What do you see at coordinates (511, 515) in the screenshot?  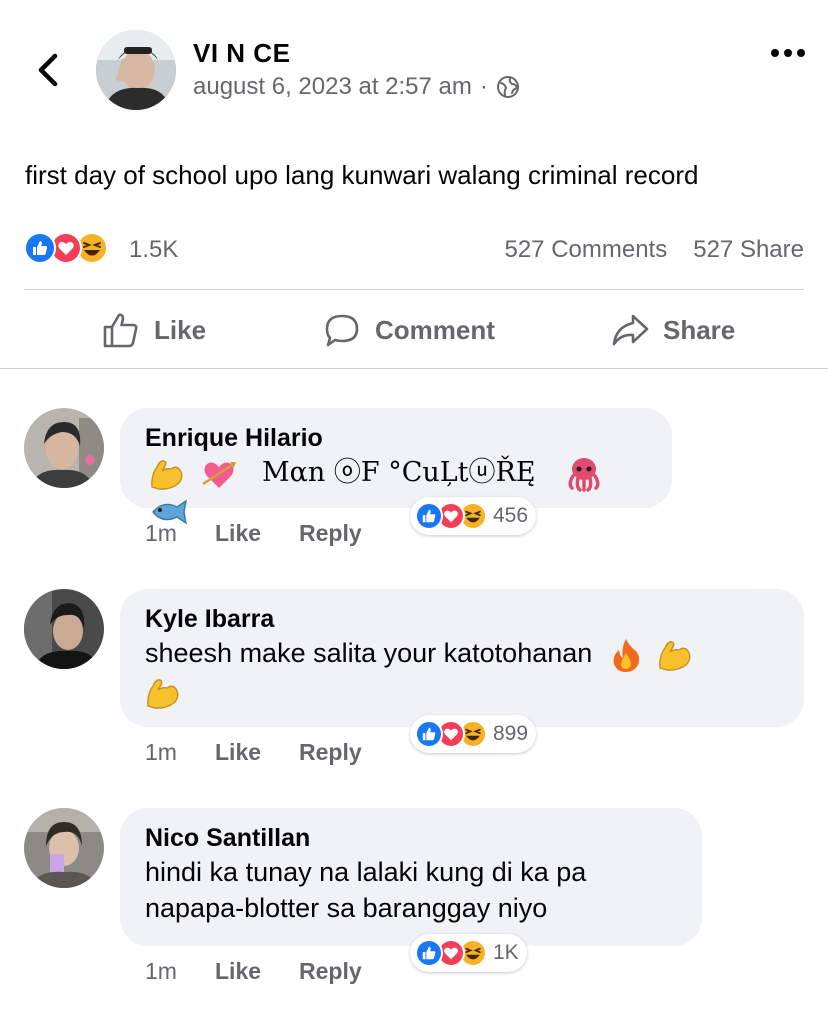 I see `comment-reactions-count: 456` at bounding box center [511, 515].